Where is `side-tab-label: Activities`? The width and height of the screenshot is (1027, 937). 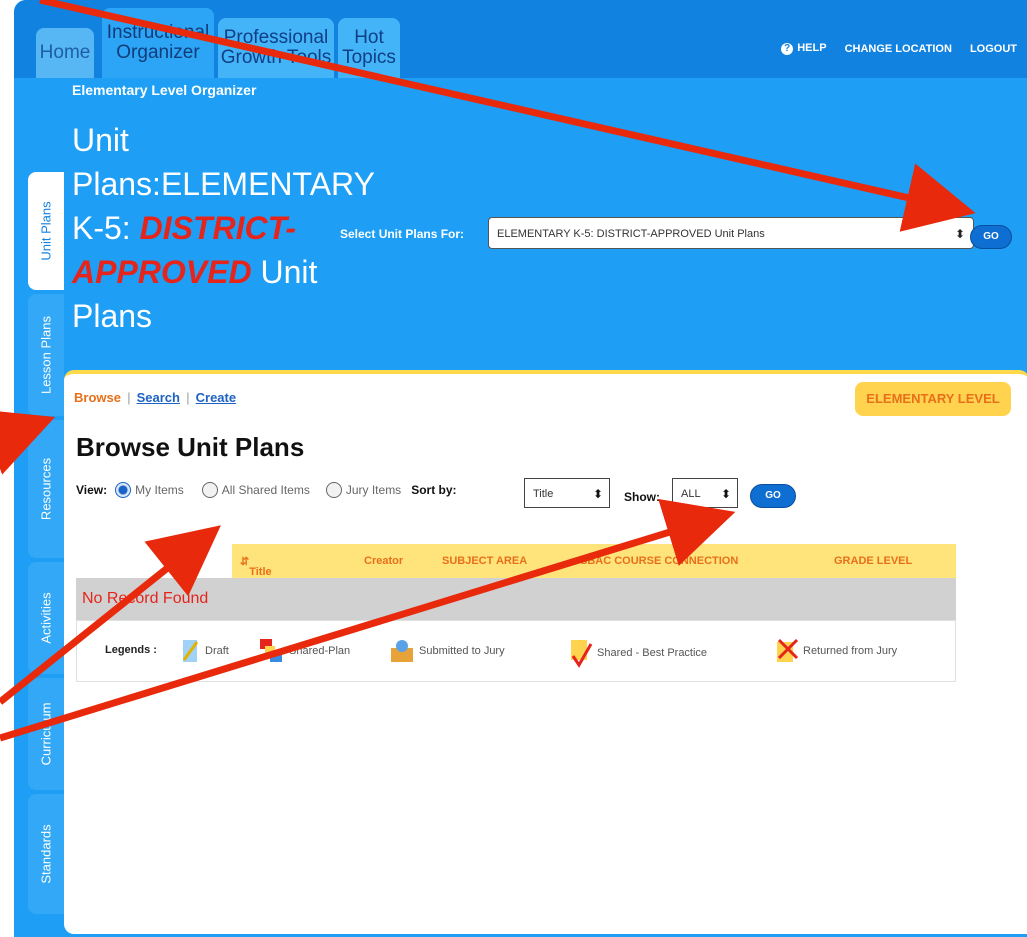 side-tab-label: Activities is located at coordinates (46, 618).